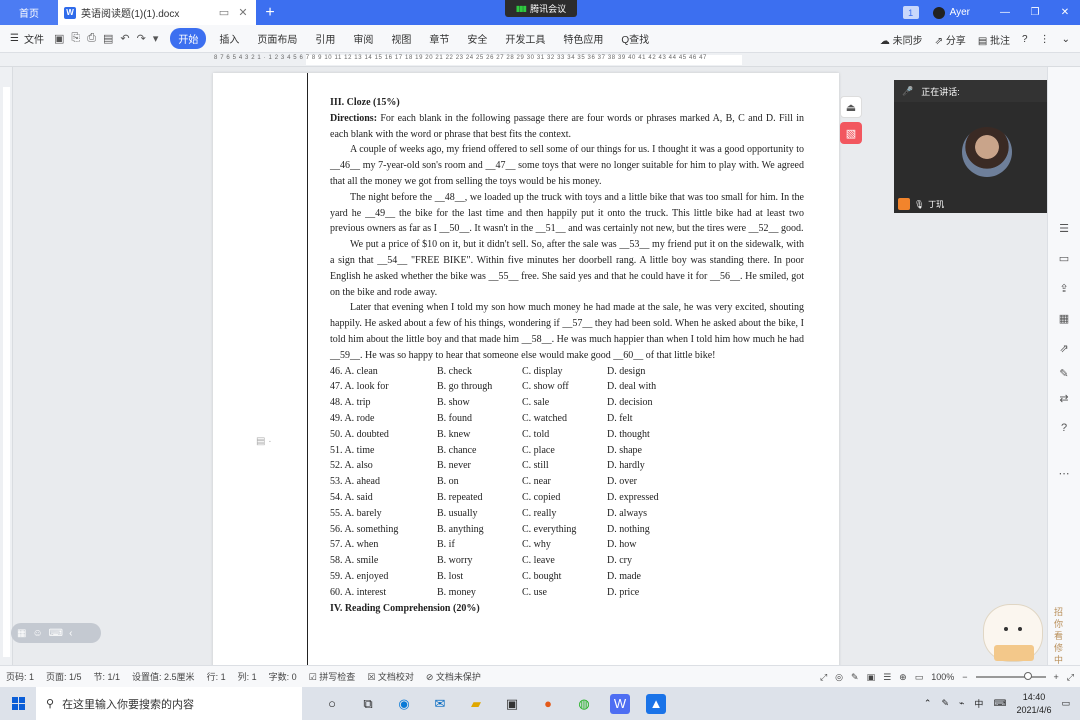 The image size is (1080, 720). What do you see at coordinates (823, 677) in the screenshot?
I see `fullscreen-icon: ⤢` at bounding box center [823, 677].